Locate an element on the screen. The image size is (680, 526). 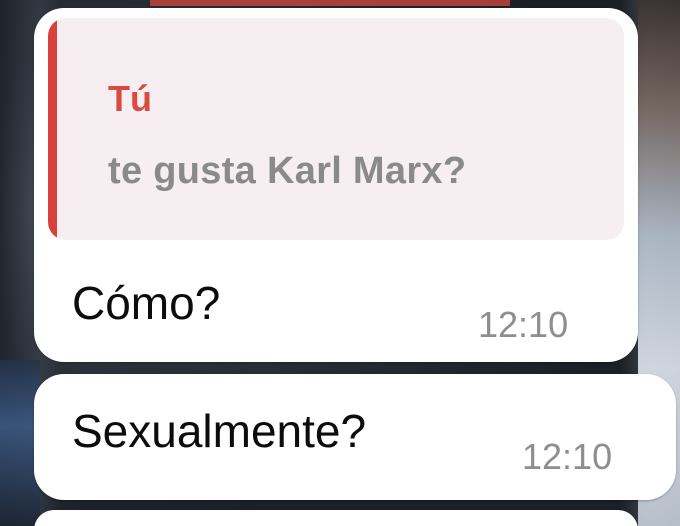
quoted-author: Tú is located at coordinates (130, 98).